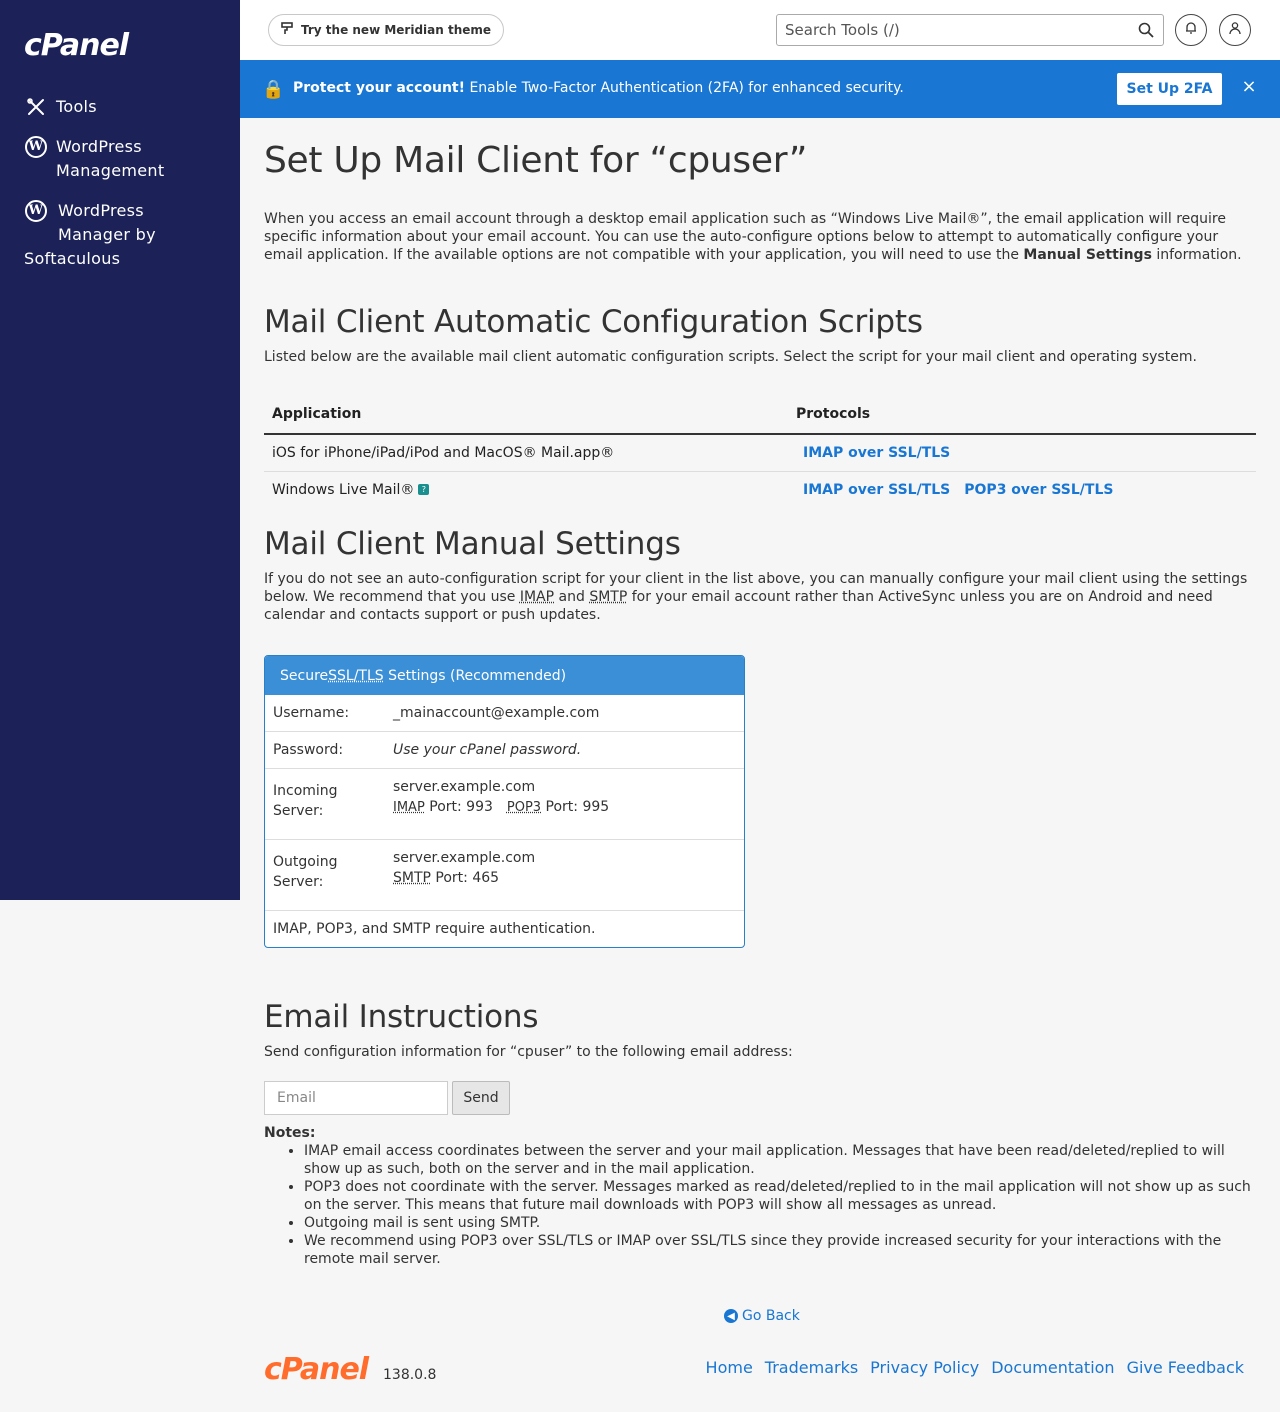  Describe the element at coordinates (526, 414) in the screenshot. I see `column-header-application: Application` at that location.